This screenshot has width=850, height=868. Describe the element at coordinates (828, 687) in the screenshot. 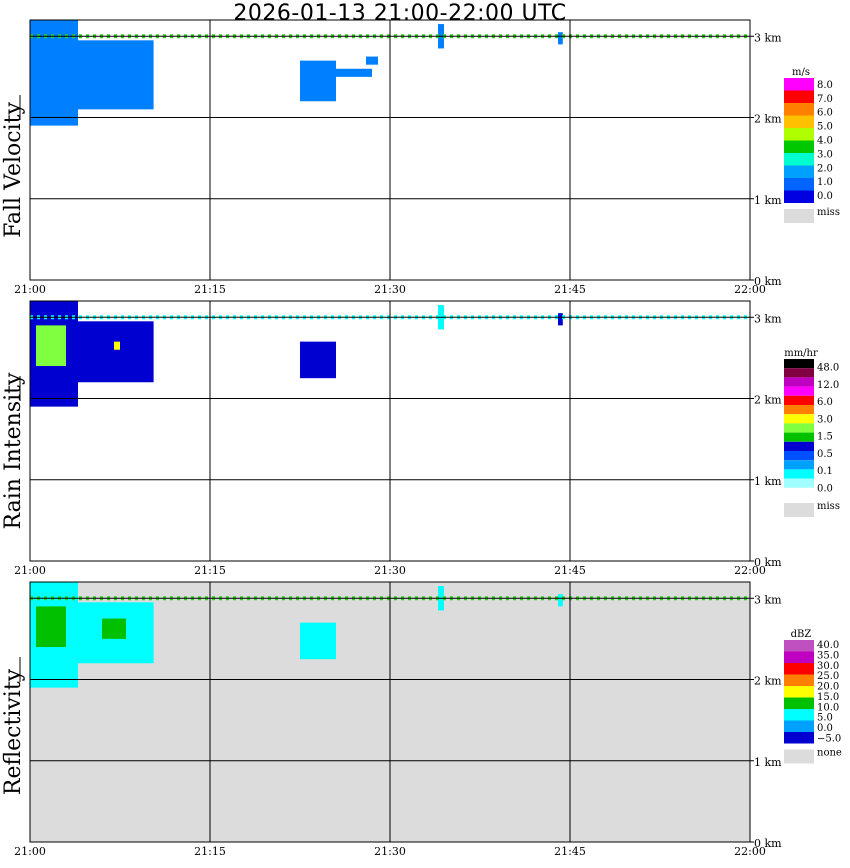

I see `legend-label: 20.0` at that location.